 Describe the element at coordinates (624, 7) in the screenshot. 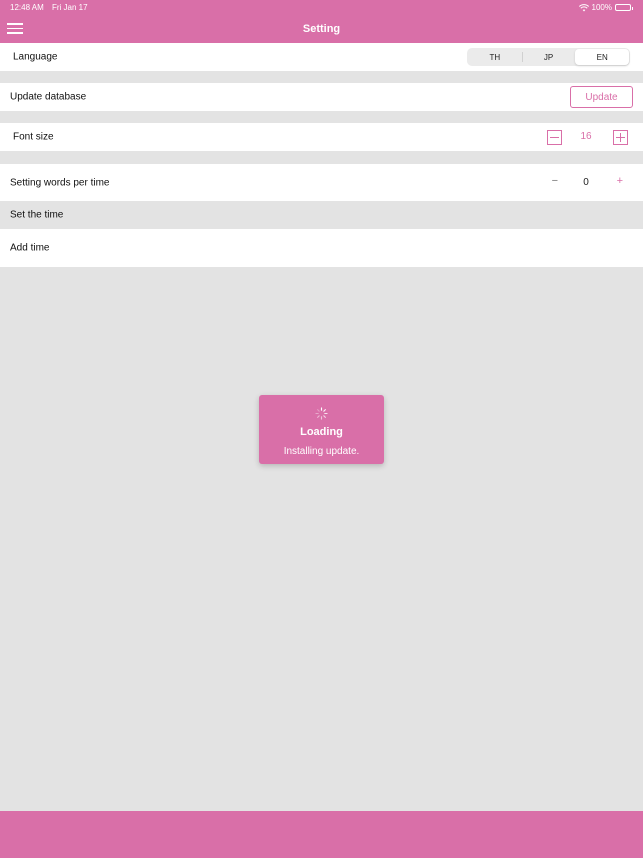

I see `battery-icon` at that location.